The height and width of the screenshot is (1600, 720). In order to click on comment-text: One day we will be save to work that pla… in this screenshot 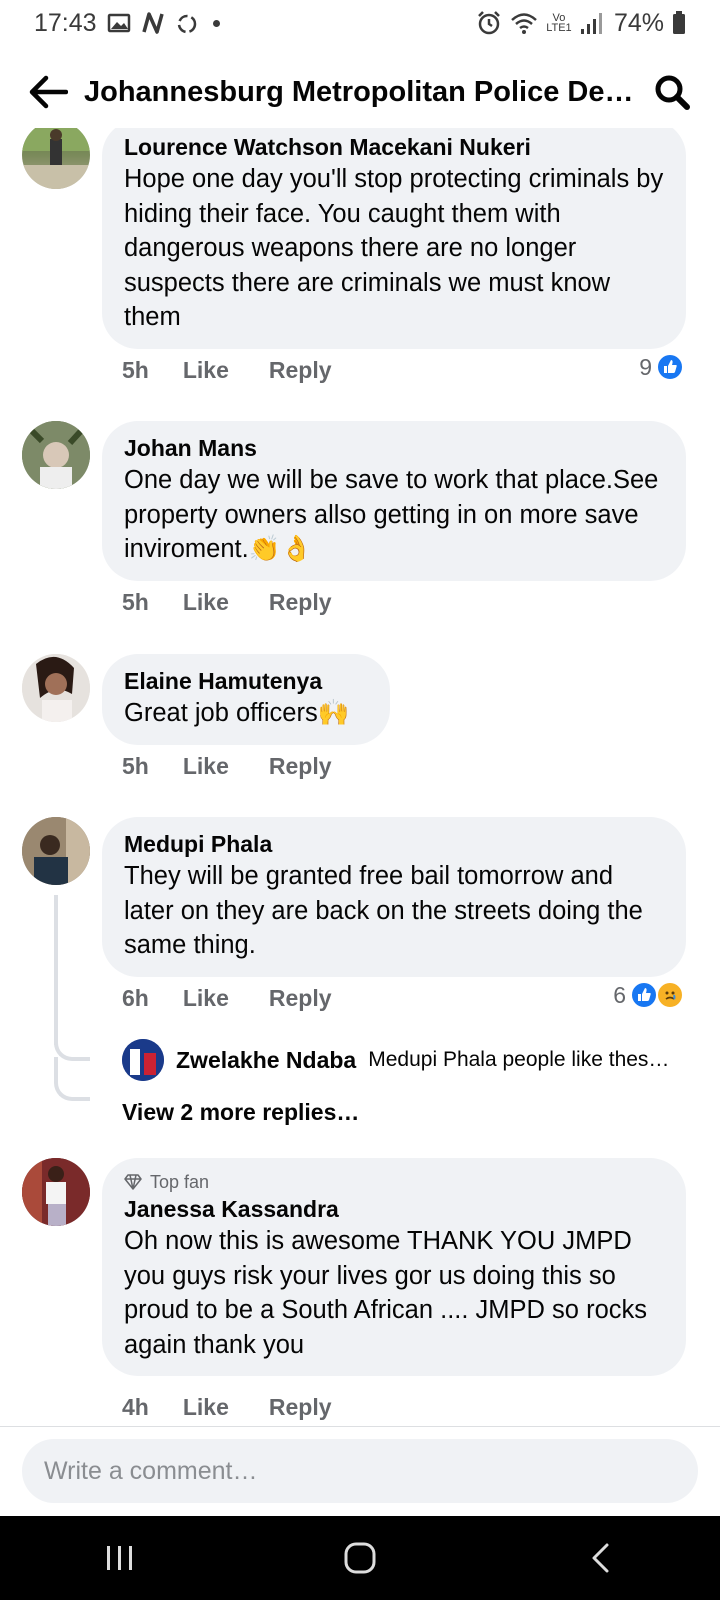, I will do `click(391, 514)`.